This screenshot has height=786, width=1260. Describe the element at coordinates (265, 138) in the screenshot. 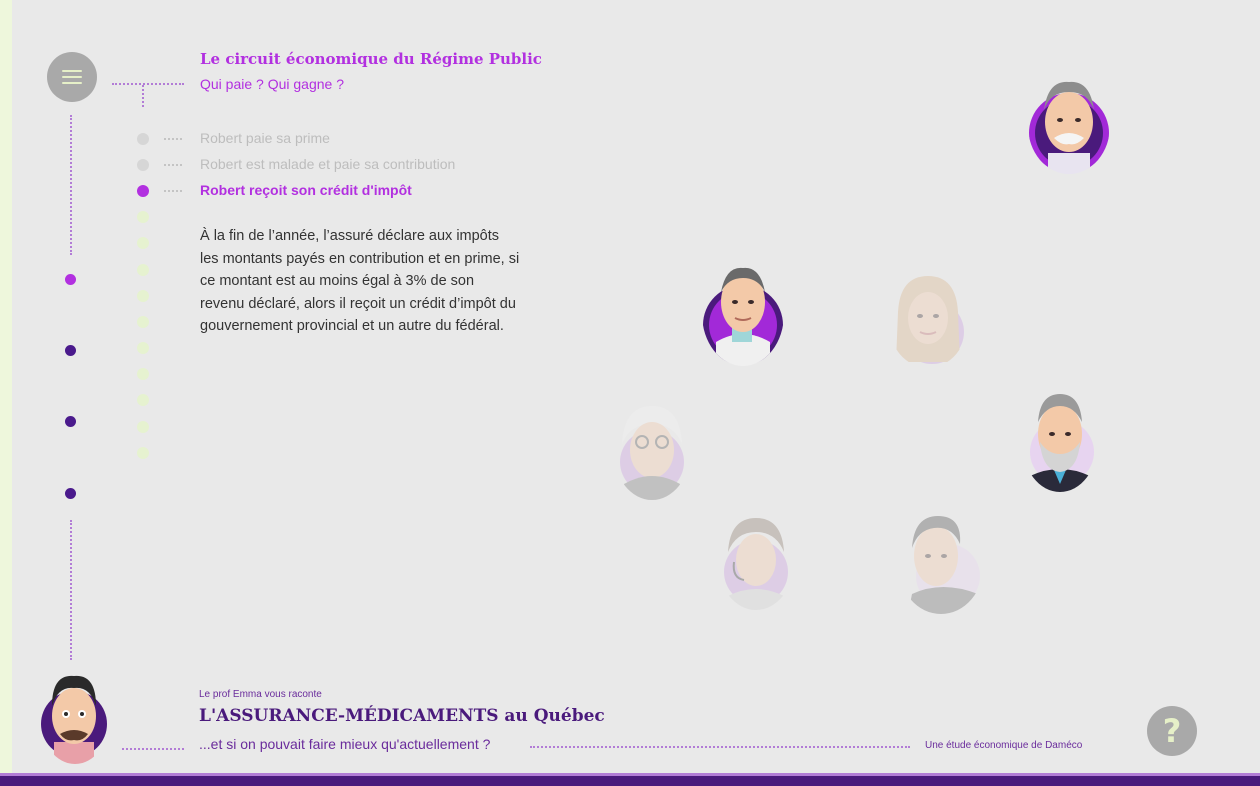

I see `step-label-1: Robert paie sa prime` at that location.